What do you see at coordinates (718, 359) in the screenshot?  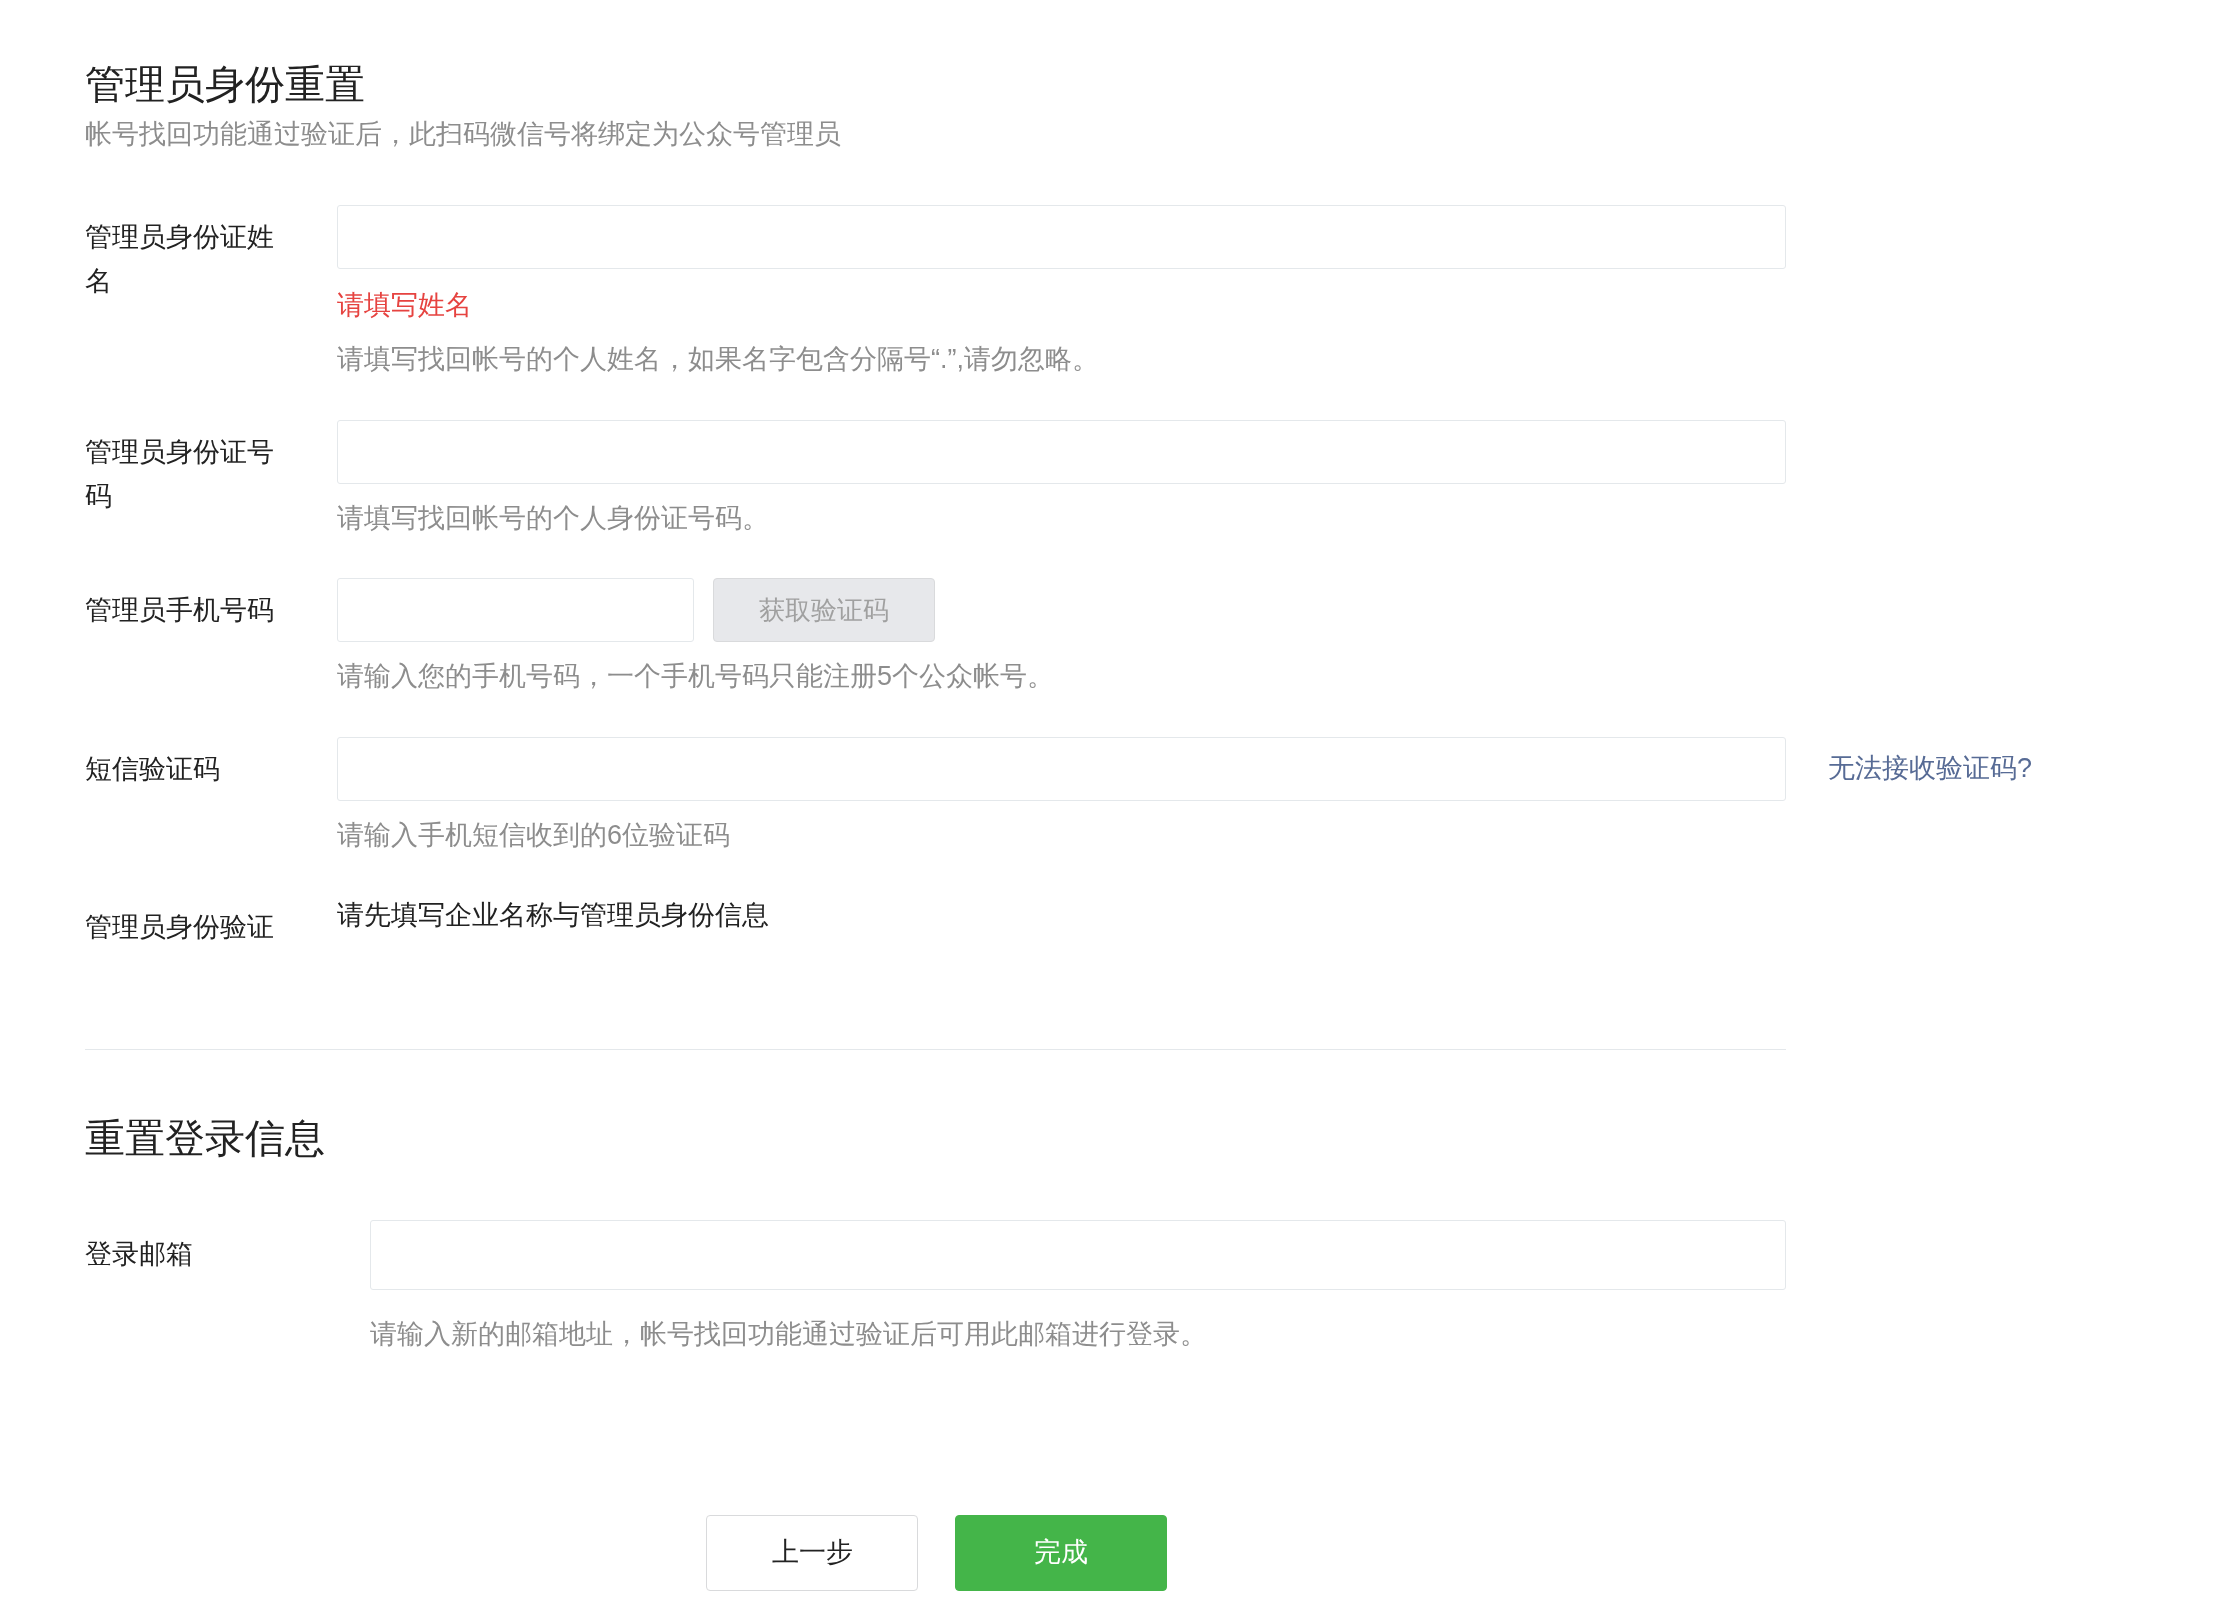 I see `hint-text: 请填写找回帐号的个人姓名，如果名字包含分隔号“.”,请勿忽略。` at bounding box center [718, 359].